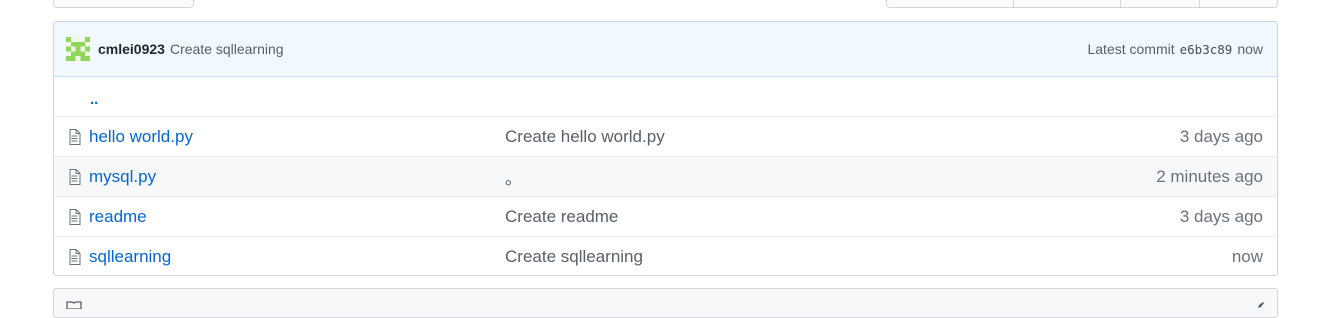 The height and width of the screenshot is (318, 1333). I want to click on create-file-button, so click(951, 3).